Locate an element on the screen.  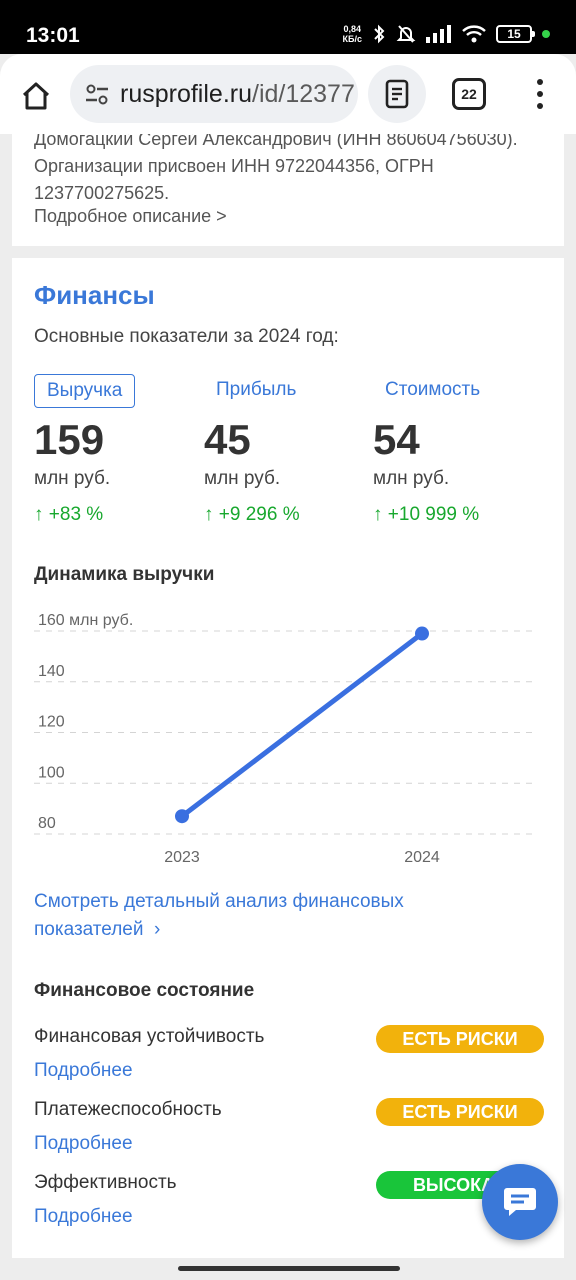
signal-icon is located at coordinates (439, 34).